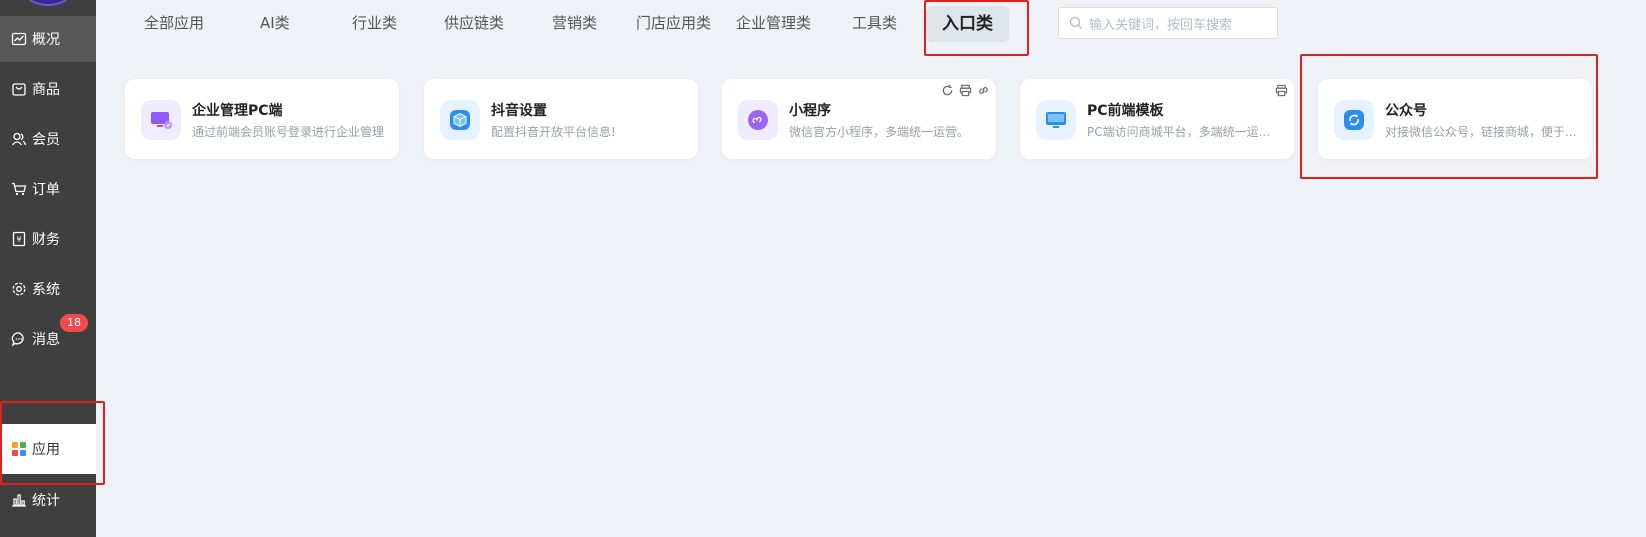 The width and height of the screenshot is (1646, 537). What do you see at coordinates (758, 120) in the screenshot?
I see `mini-program-icon` at bounding box center [758, 120].